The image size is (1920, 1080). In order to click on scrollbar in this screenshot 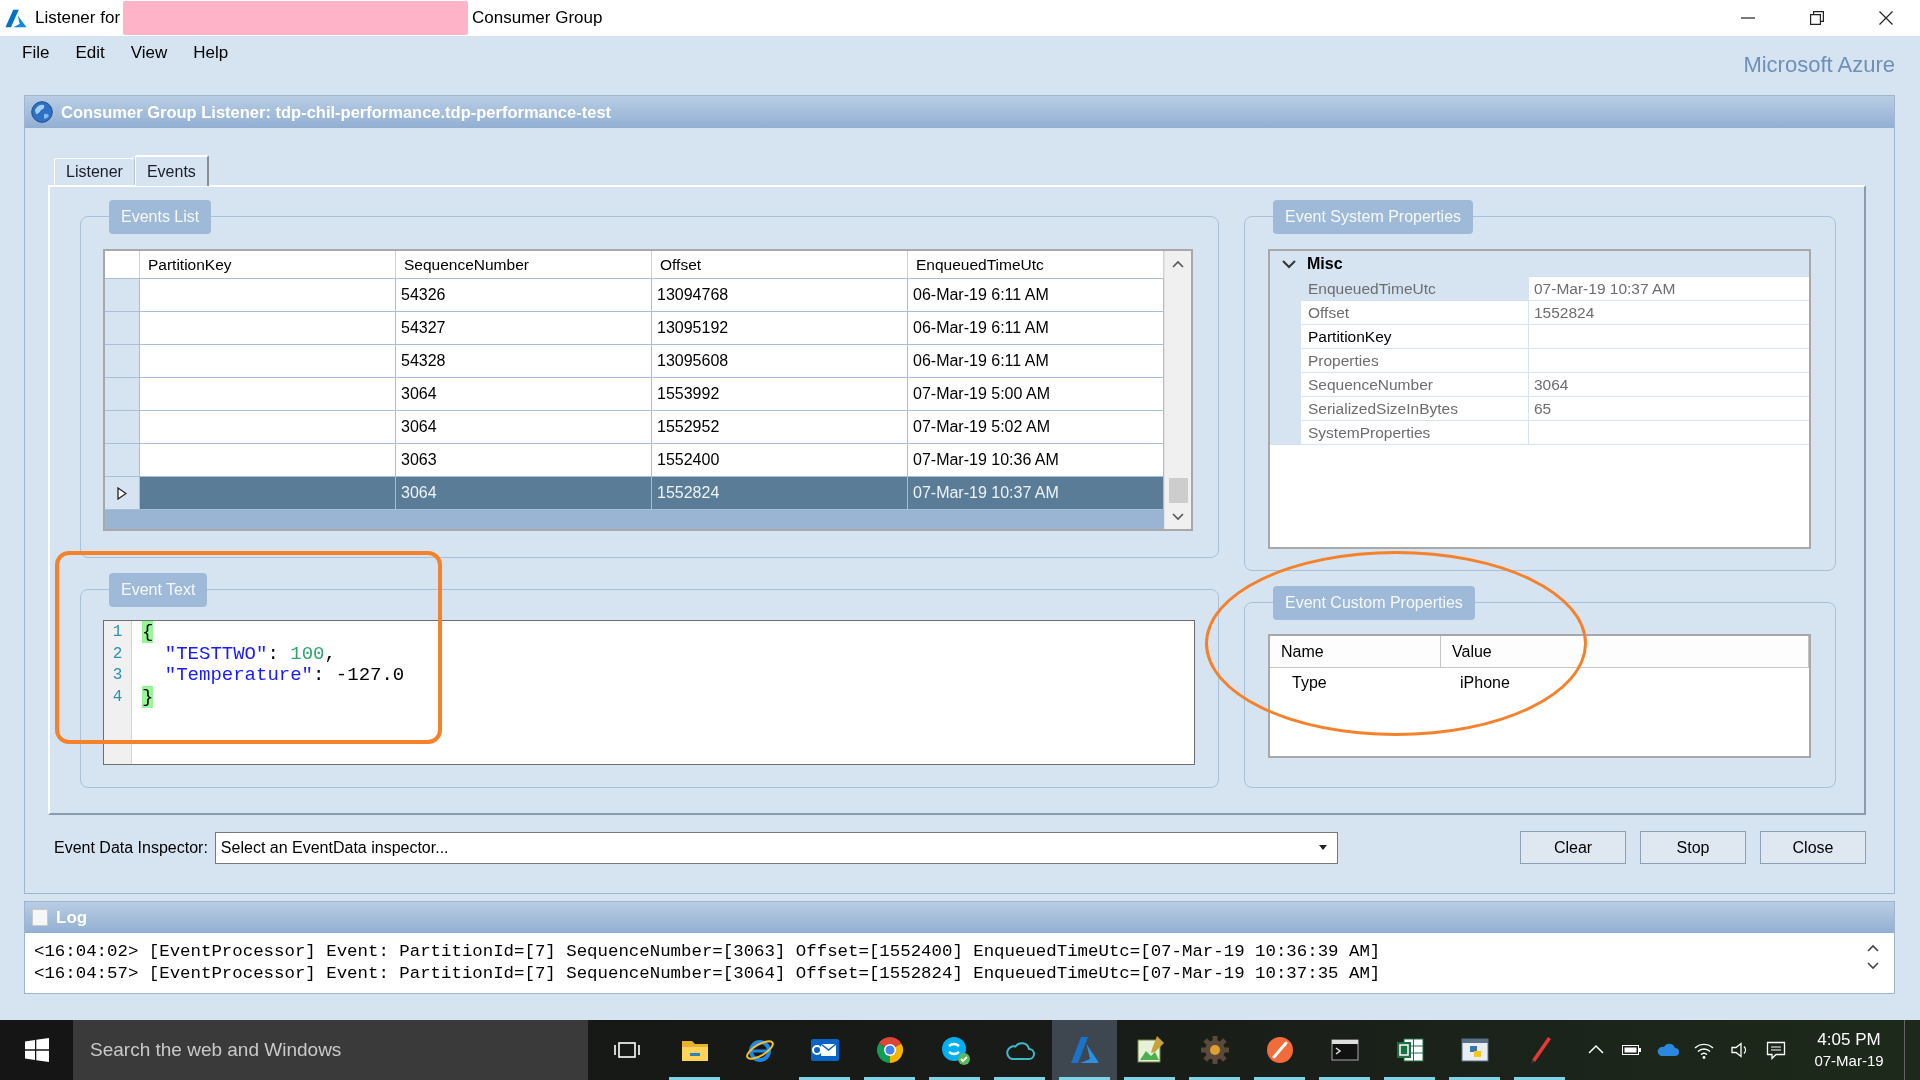, I will do `click(1177, 390)`.